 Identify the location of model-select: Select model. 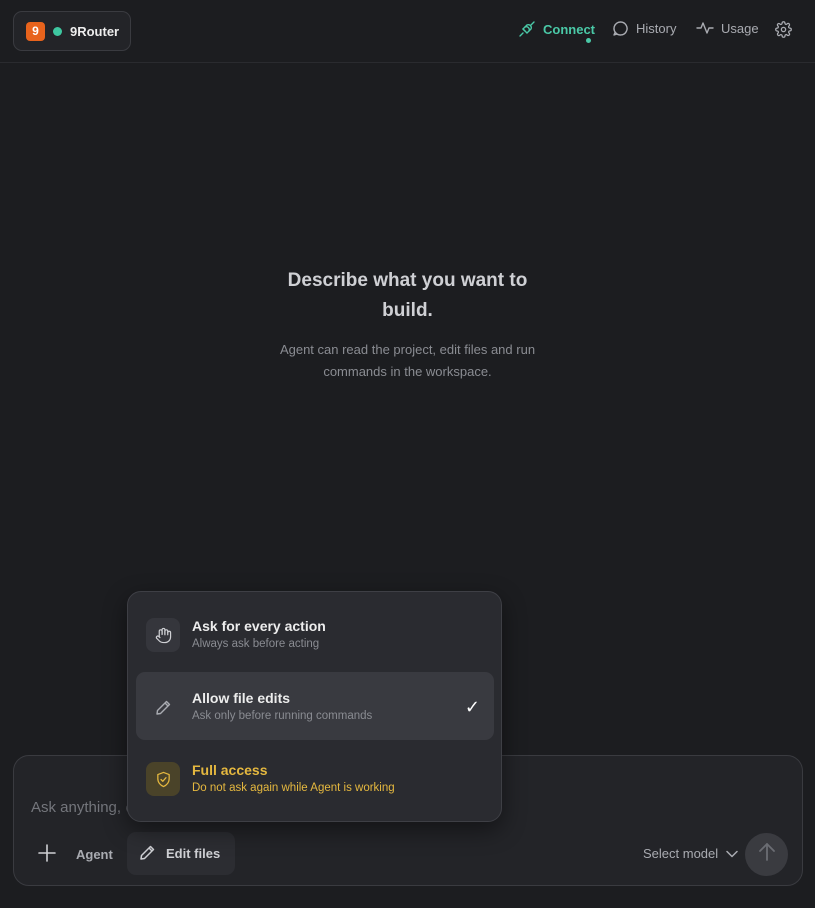
(690, 853).